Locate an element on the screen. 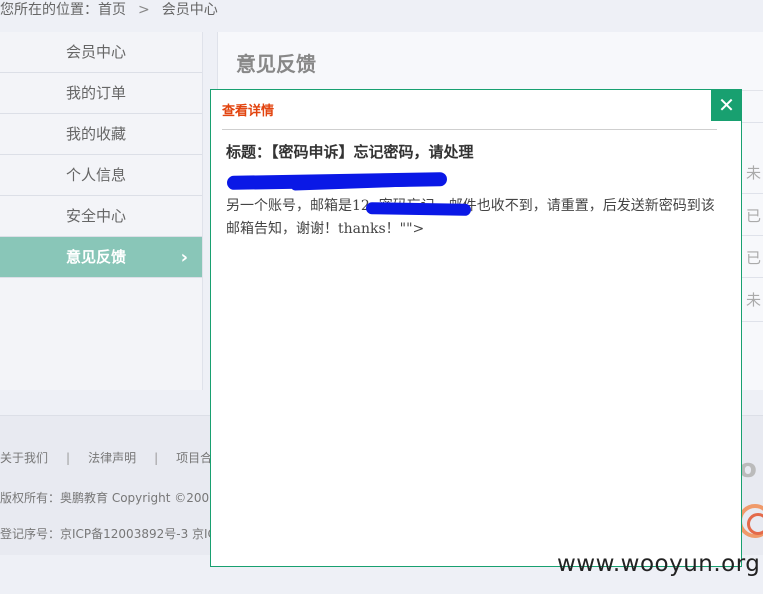 The width and height of the screenshot is (763, 594). page-title: 意见反馈 is located at coordinates (276, 64).